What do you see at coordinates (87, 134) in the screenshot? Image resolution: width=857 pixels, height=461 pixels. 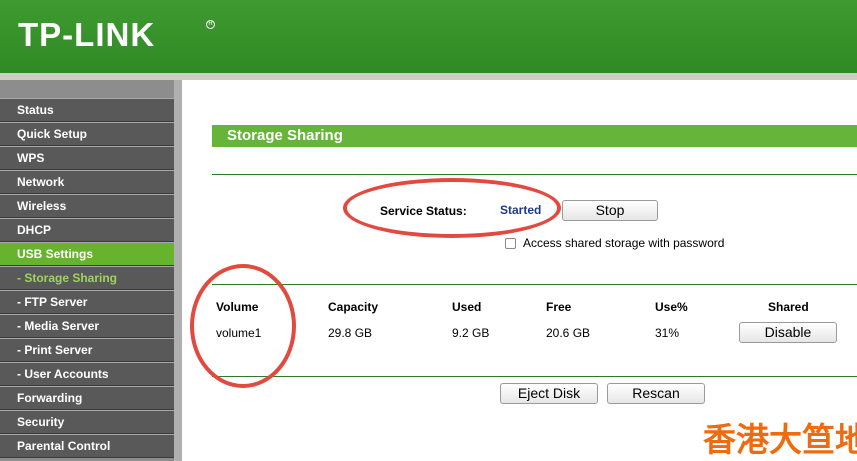 I see `sidebar-item-quick-setup: Quick Setup` at bounding box center [87, 134].